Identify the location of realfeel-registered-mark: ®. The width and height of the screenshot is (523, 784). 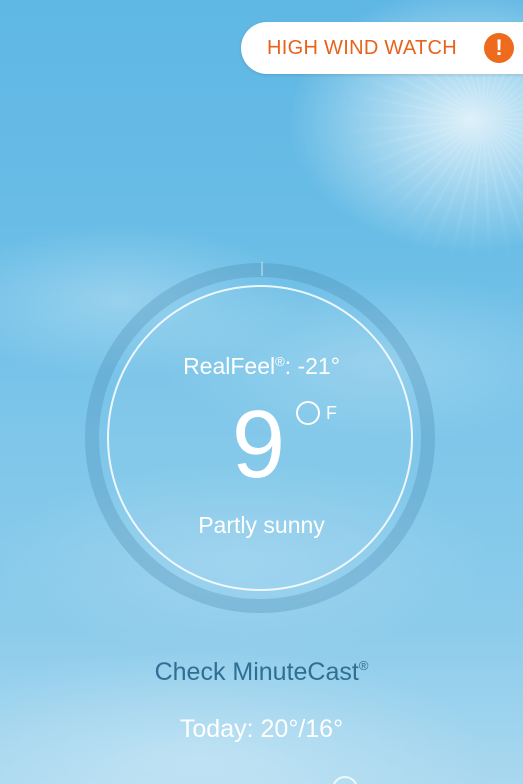
(280, 361).